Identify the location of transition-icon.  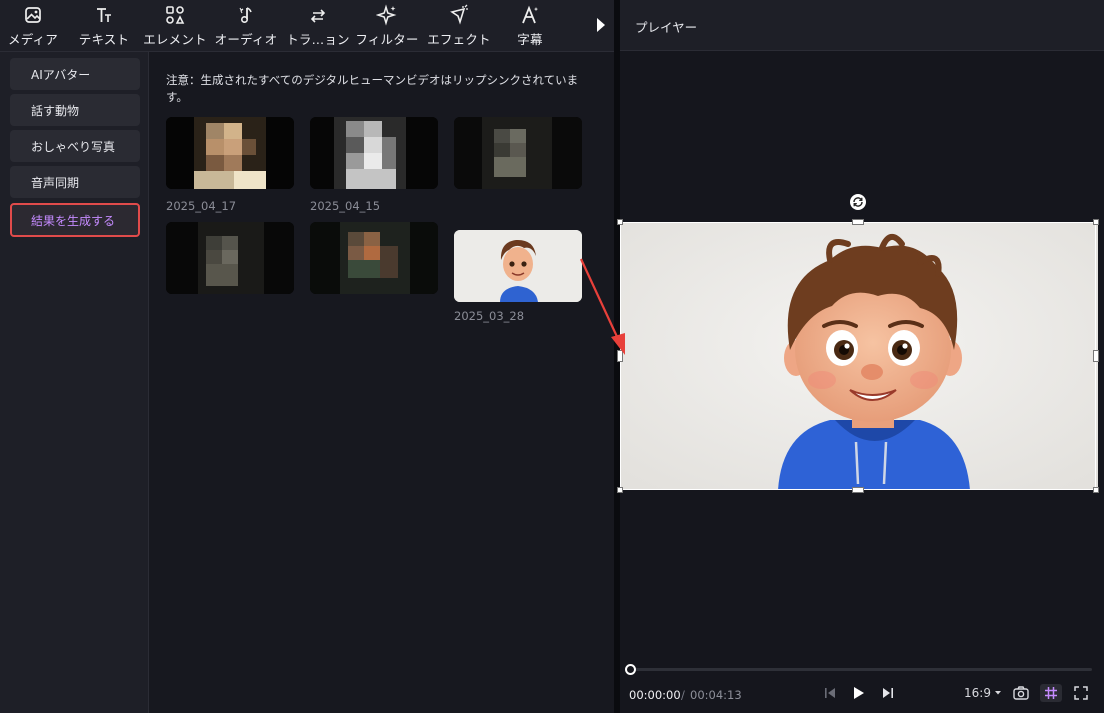
(318, 16).